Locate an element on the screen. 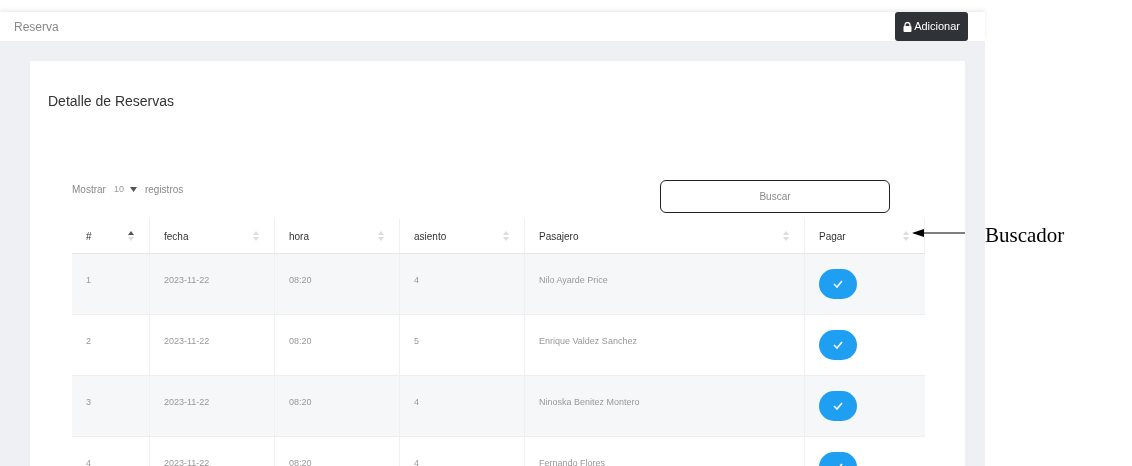  card-title: Detalle de Reservas is located at coordinates (112, 101).